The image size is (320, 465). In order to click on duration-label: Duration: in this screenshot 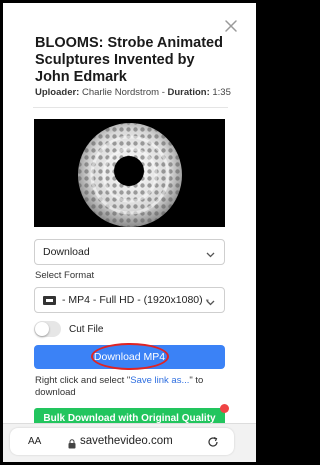, I will do `click(188, 92)`.